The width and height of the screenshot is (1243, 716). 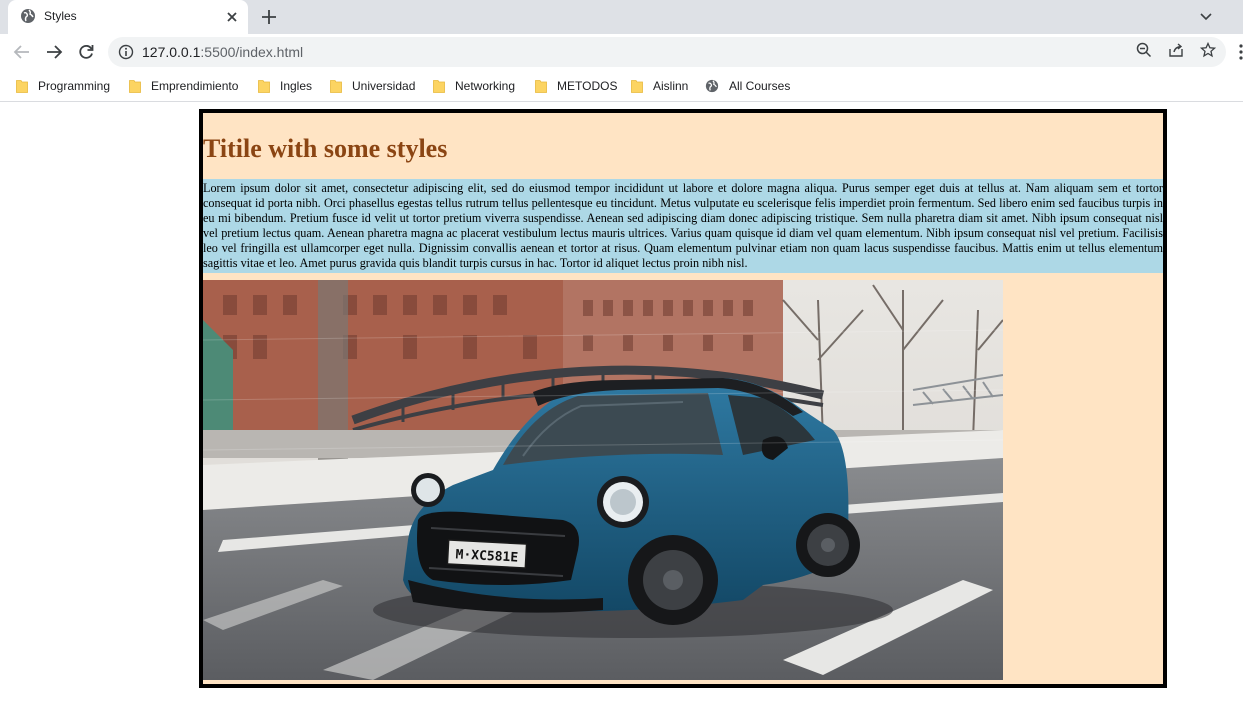 What do you see at coordinates (485, 86) in the screenshot?
I see `bookmark-label: Networking` at bounding box center [485, 86].